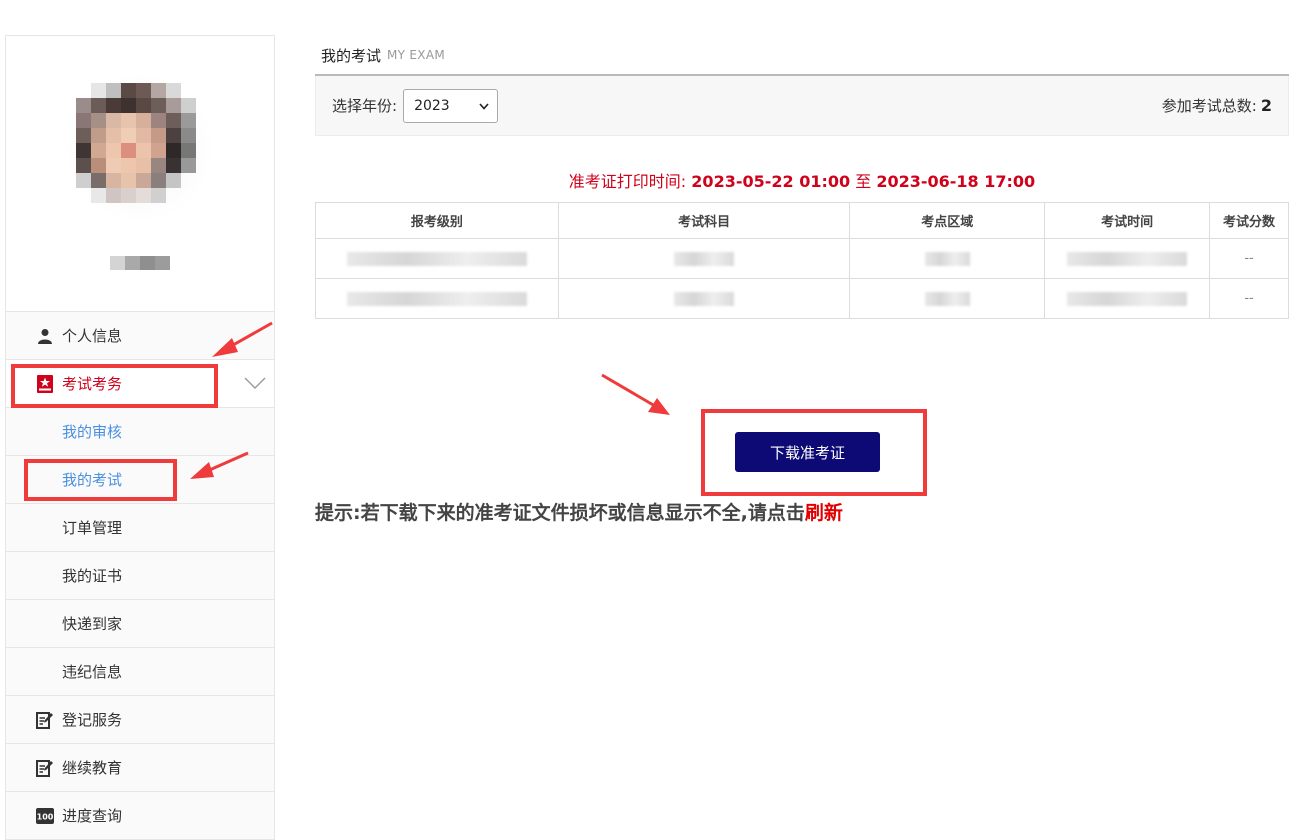 The image size is (1302, 840). I want to click on year-label: 选择年份:, so click(365, 106).